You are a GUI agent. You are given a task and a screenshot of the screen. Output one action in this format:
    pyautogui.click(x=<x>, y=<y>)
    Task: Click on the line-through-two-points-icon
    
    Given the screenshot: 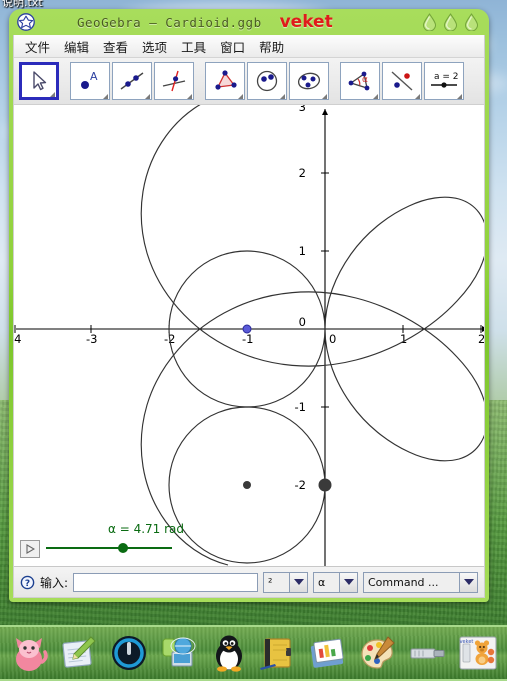 What is the action you would take?
    pyautogui.click(x=132, y=81)
    